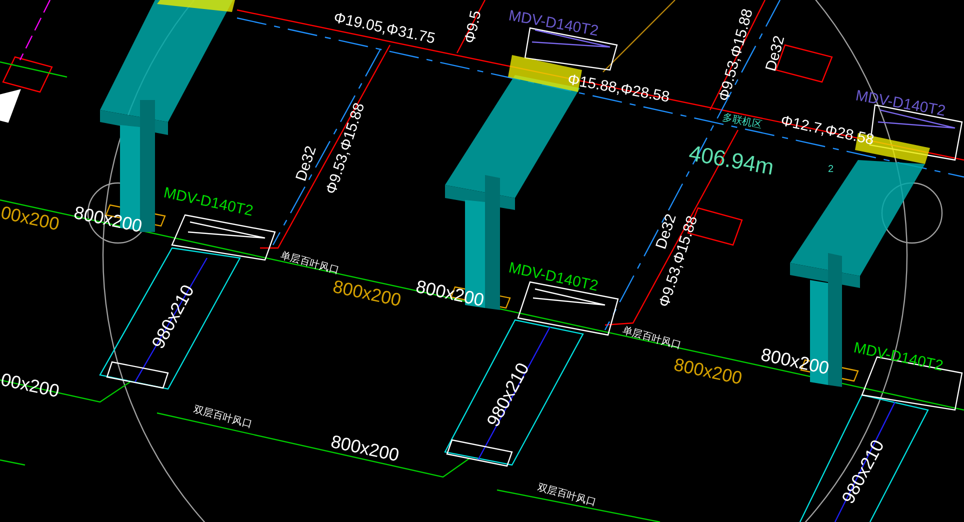 The image size is (964, 522). What do you see at coordinates (473, 27) in the screenshot?
I see `pipe-size-label: Φ9.5` at bounding box center [473, 27].